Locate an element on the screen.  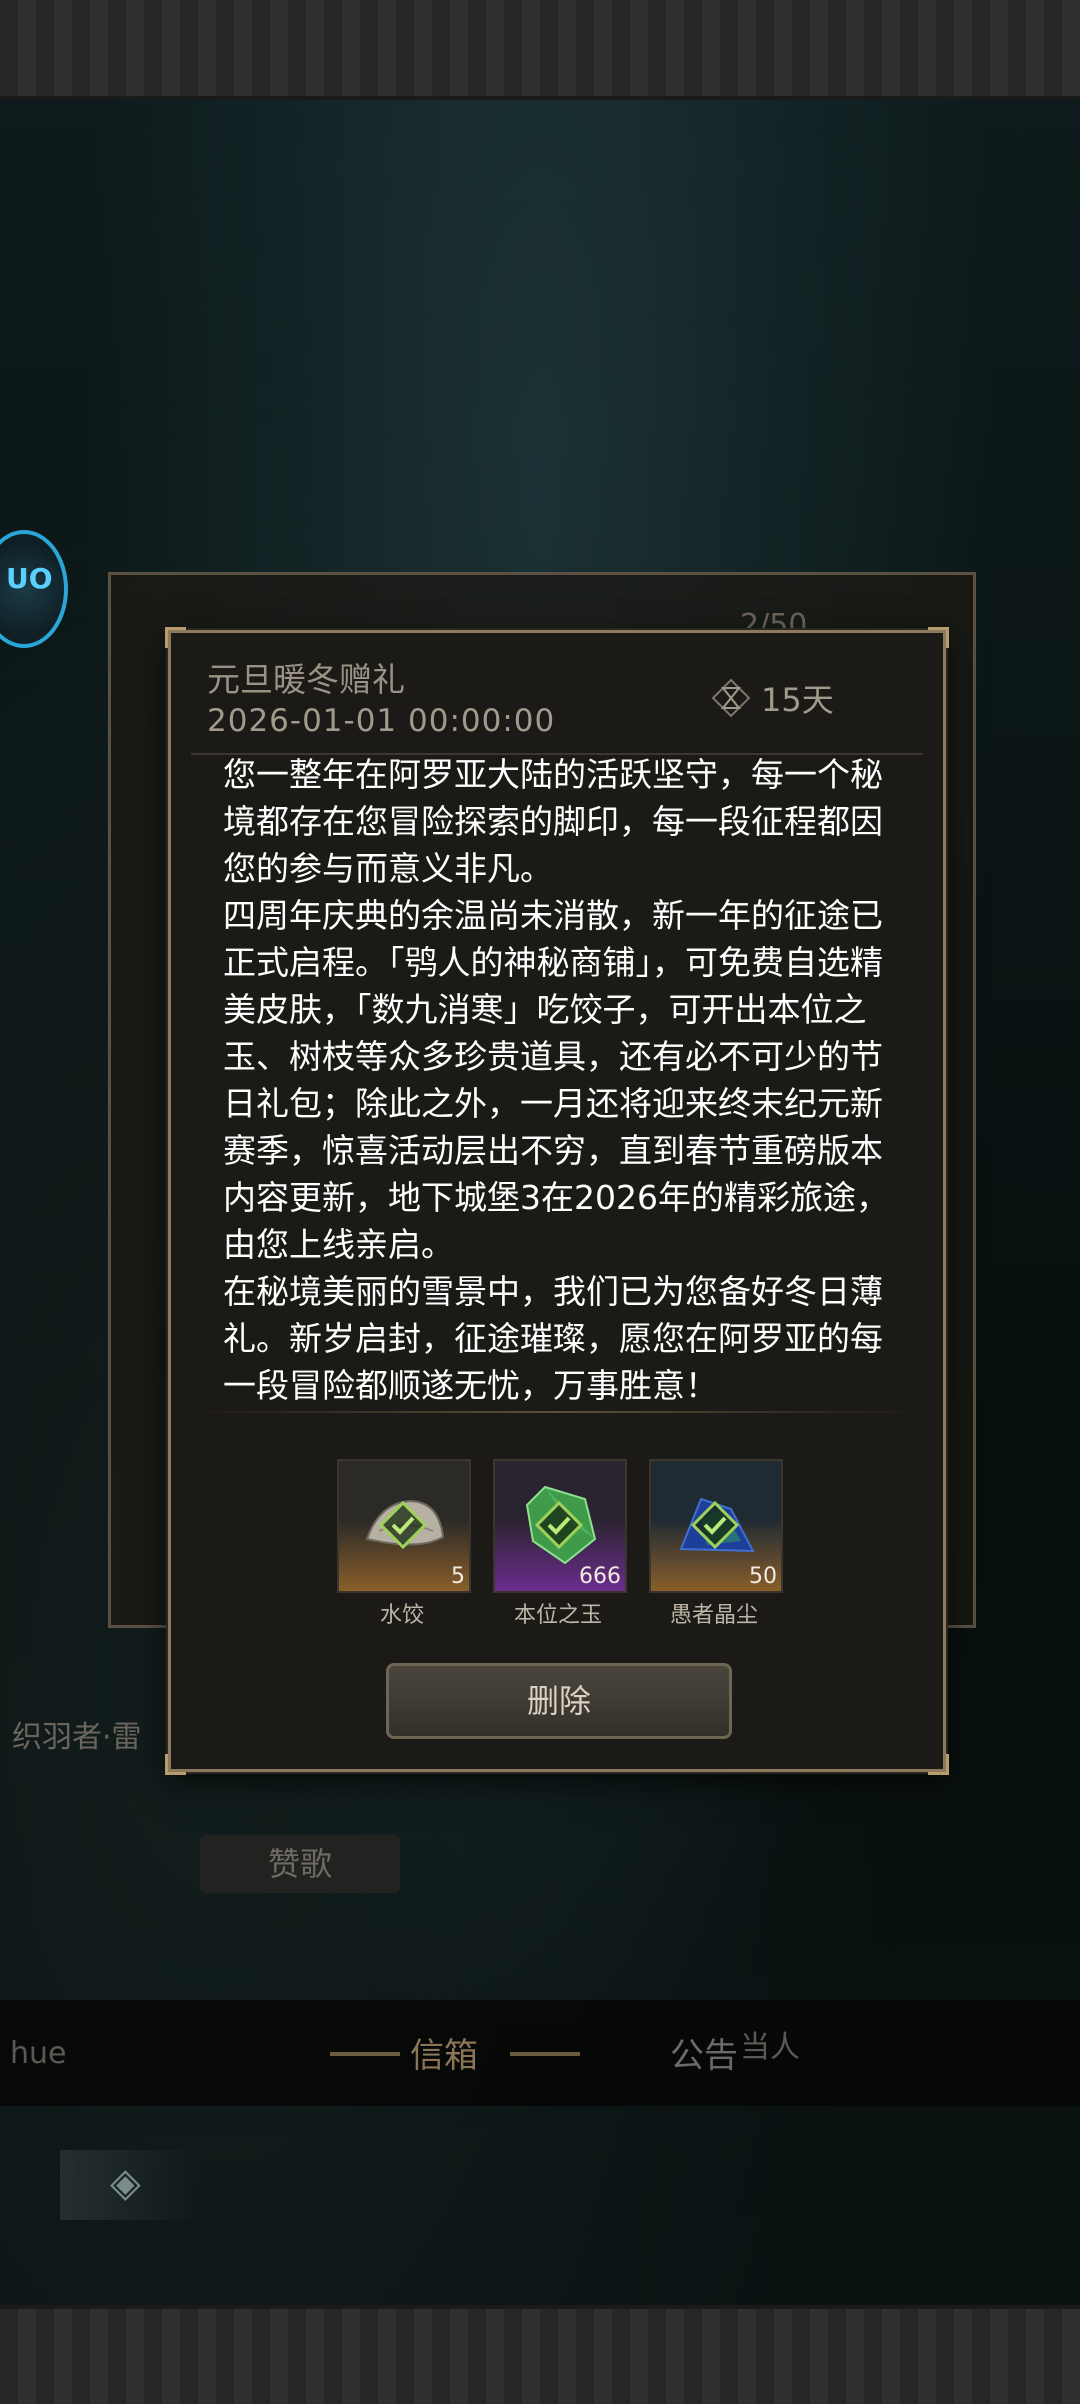
reward-list: 5 水饺 666 本位之玉 50 愚者晶尘 is located at coordinates (560, 1544).